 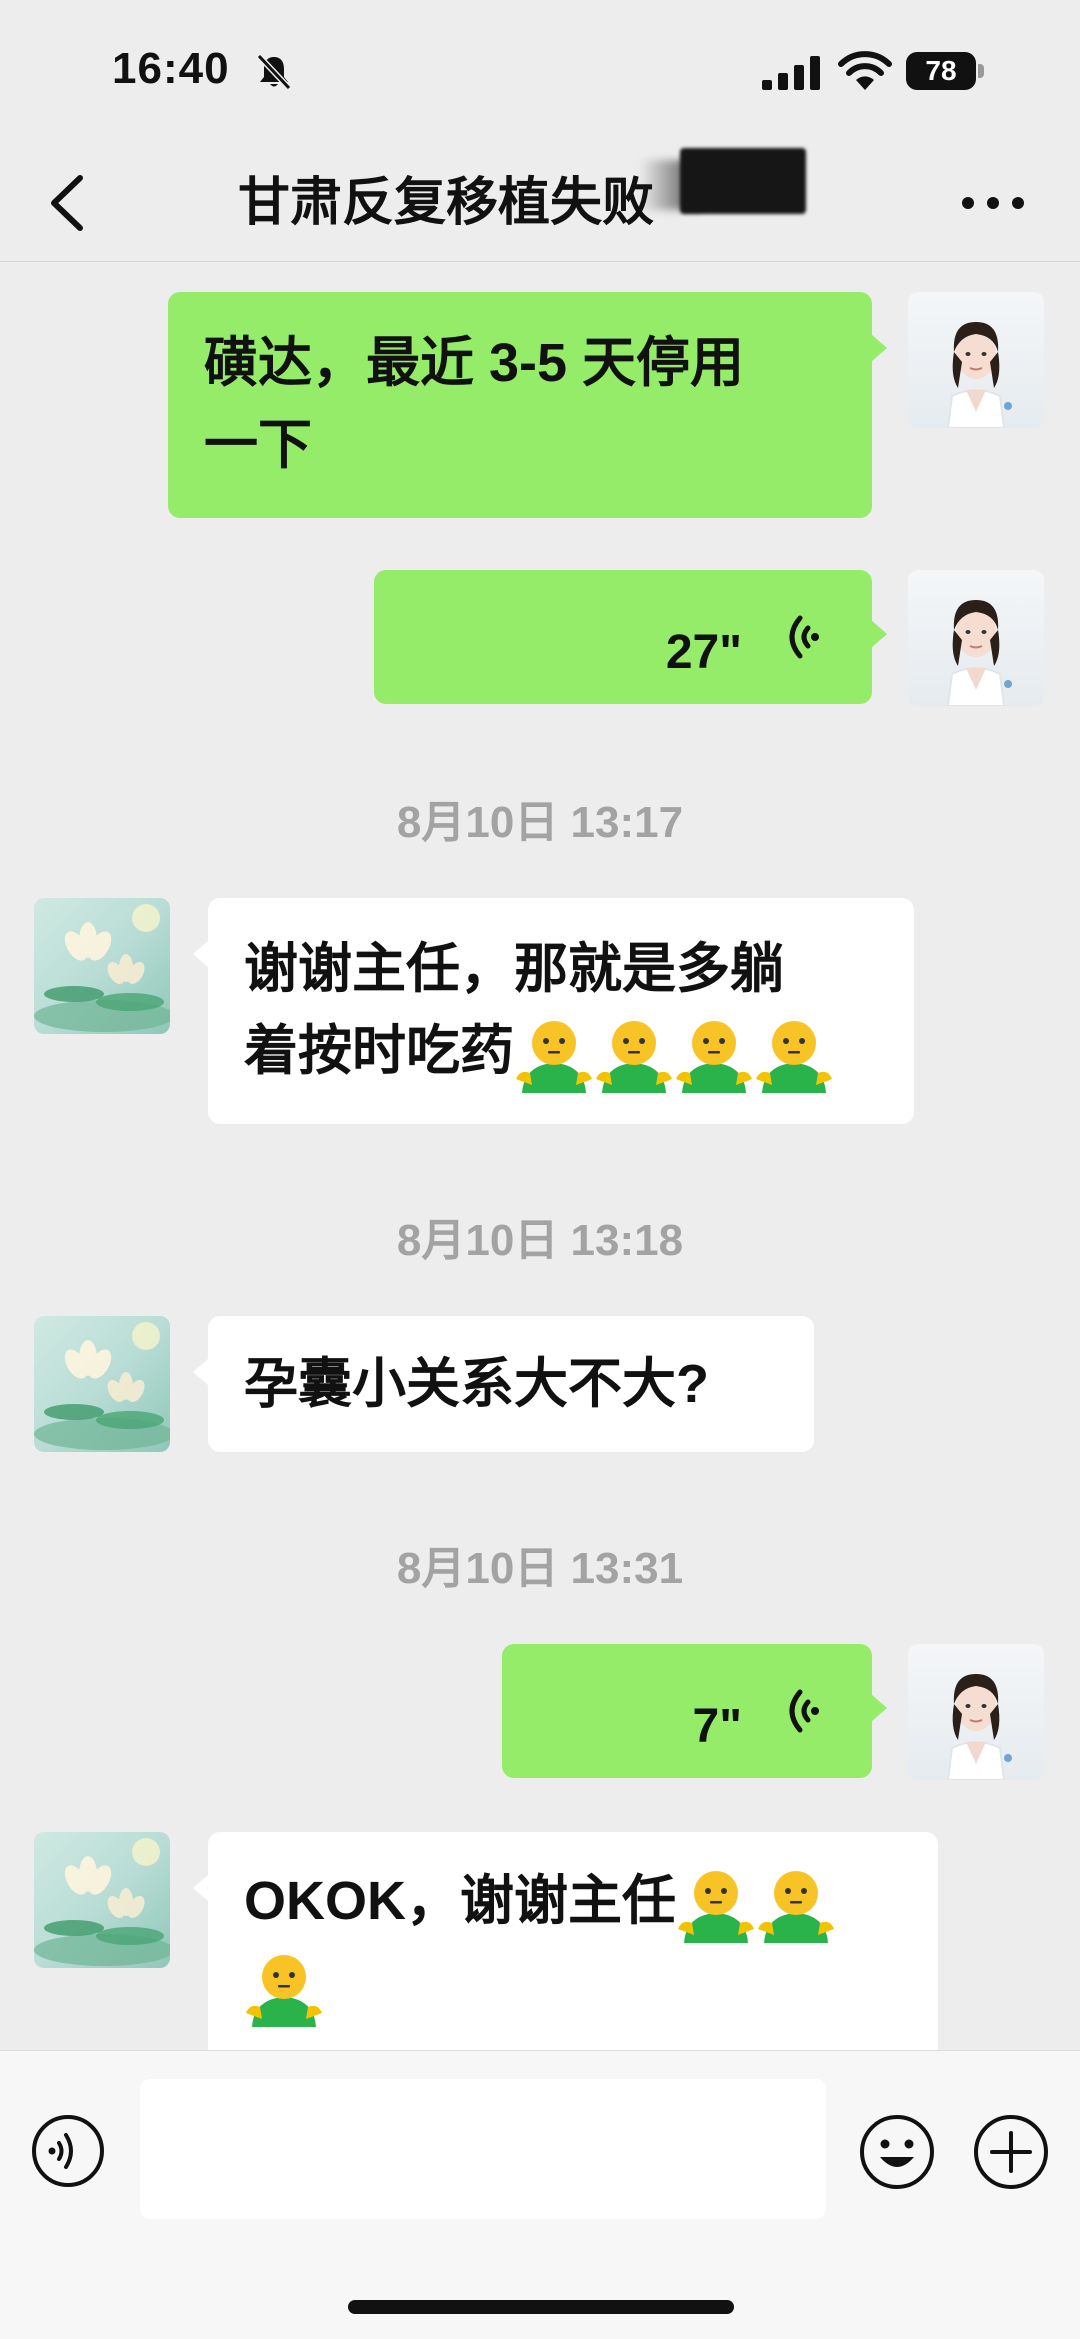 I want to click on emoji-icon, so click(x=897, y=2152).